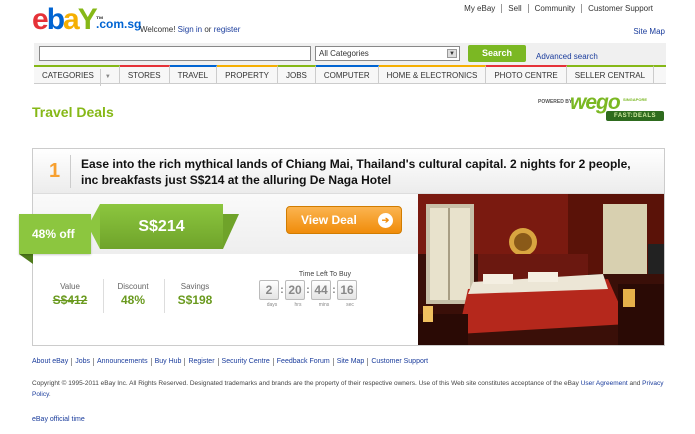 This screenshot has height=434, width=695. I want to click on footer-link-security: Security Centre, so click(245, 362).